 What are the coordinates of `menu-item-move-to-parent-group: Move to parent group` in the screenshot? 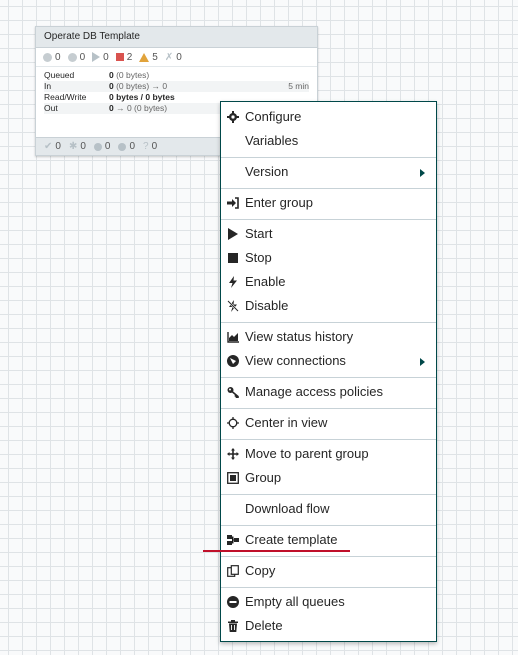 It's located at (328, 454).